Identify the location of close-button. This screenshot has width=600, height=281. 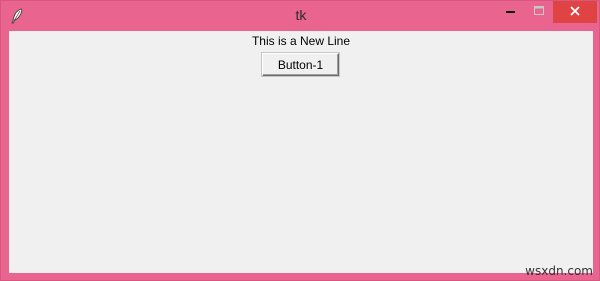
(575, 12).